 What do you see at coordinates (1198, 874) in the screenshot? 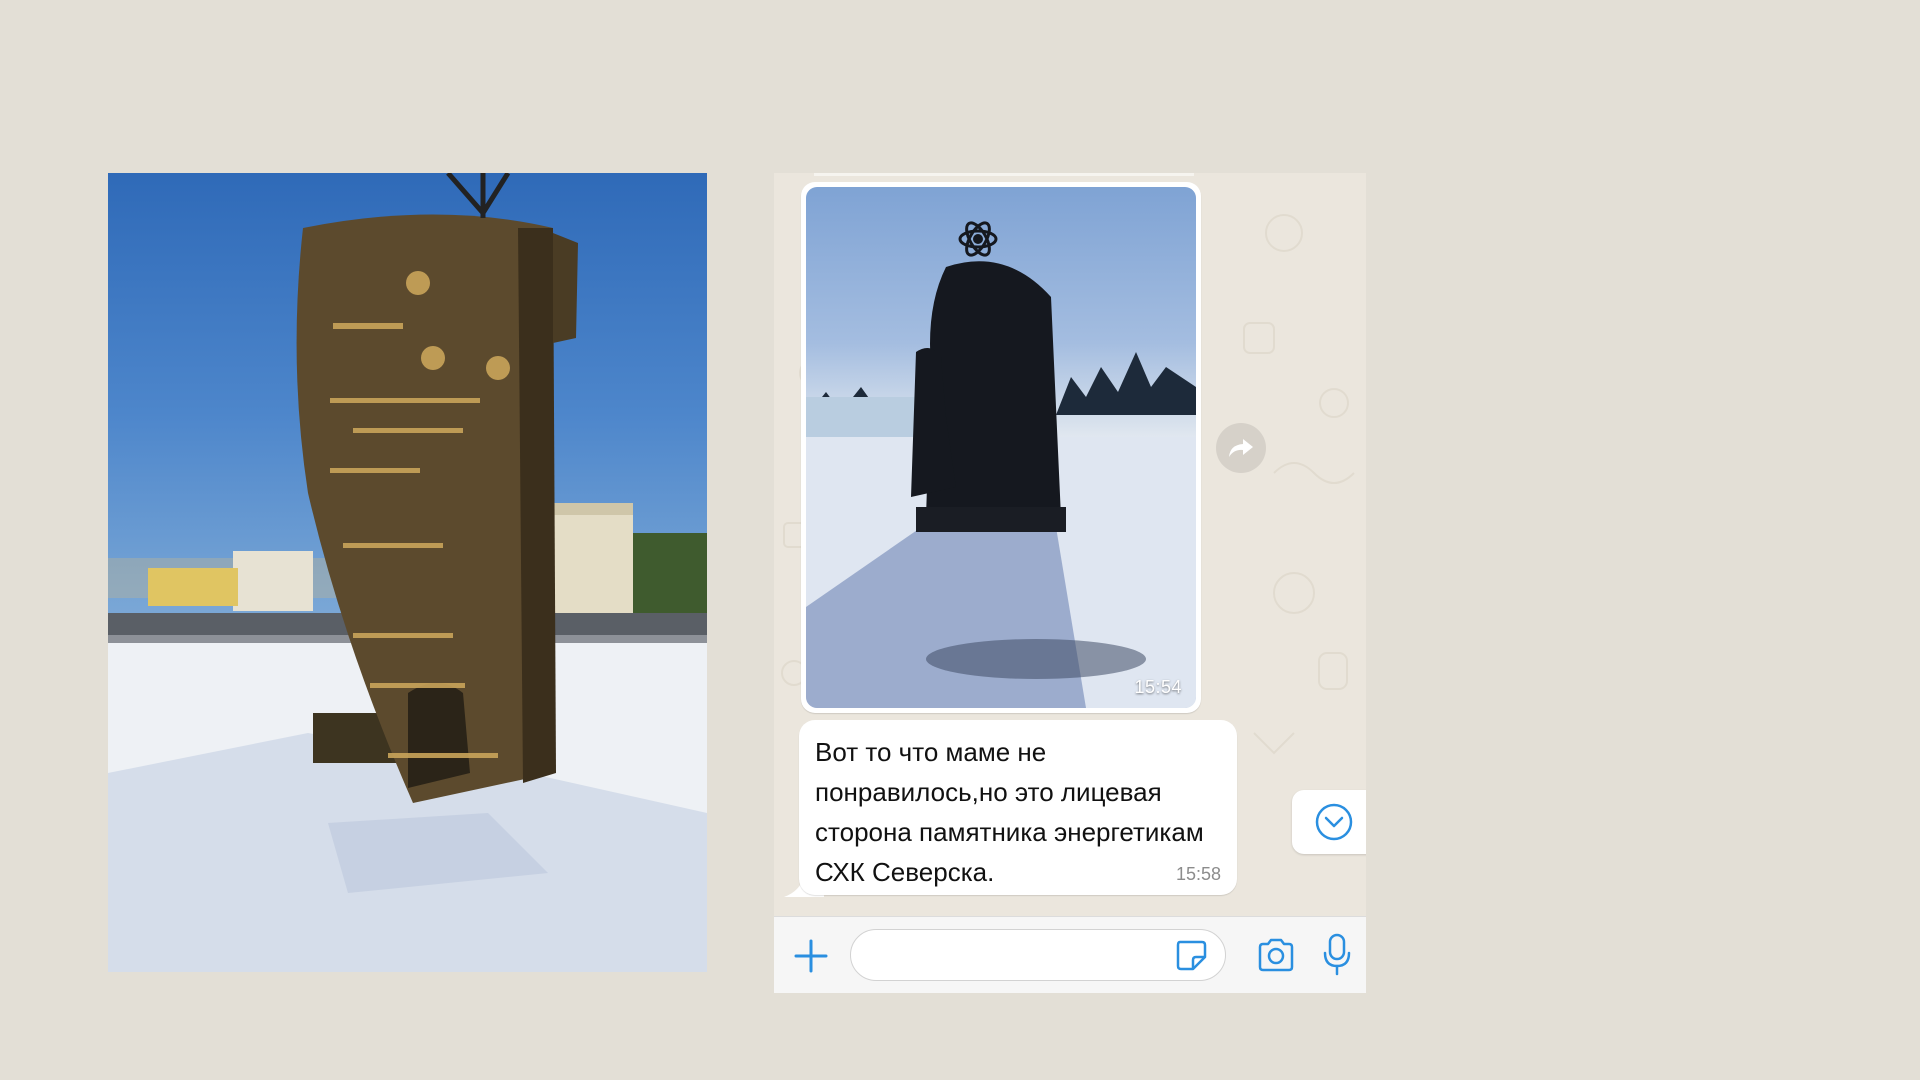
I see `message-time: 15:58` at bounding box center [1198, 874].